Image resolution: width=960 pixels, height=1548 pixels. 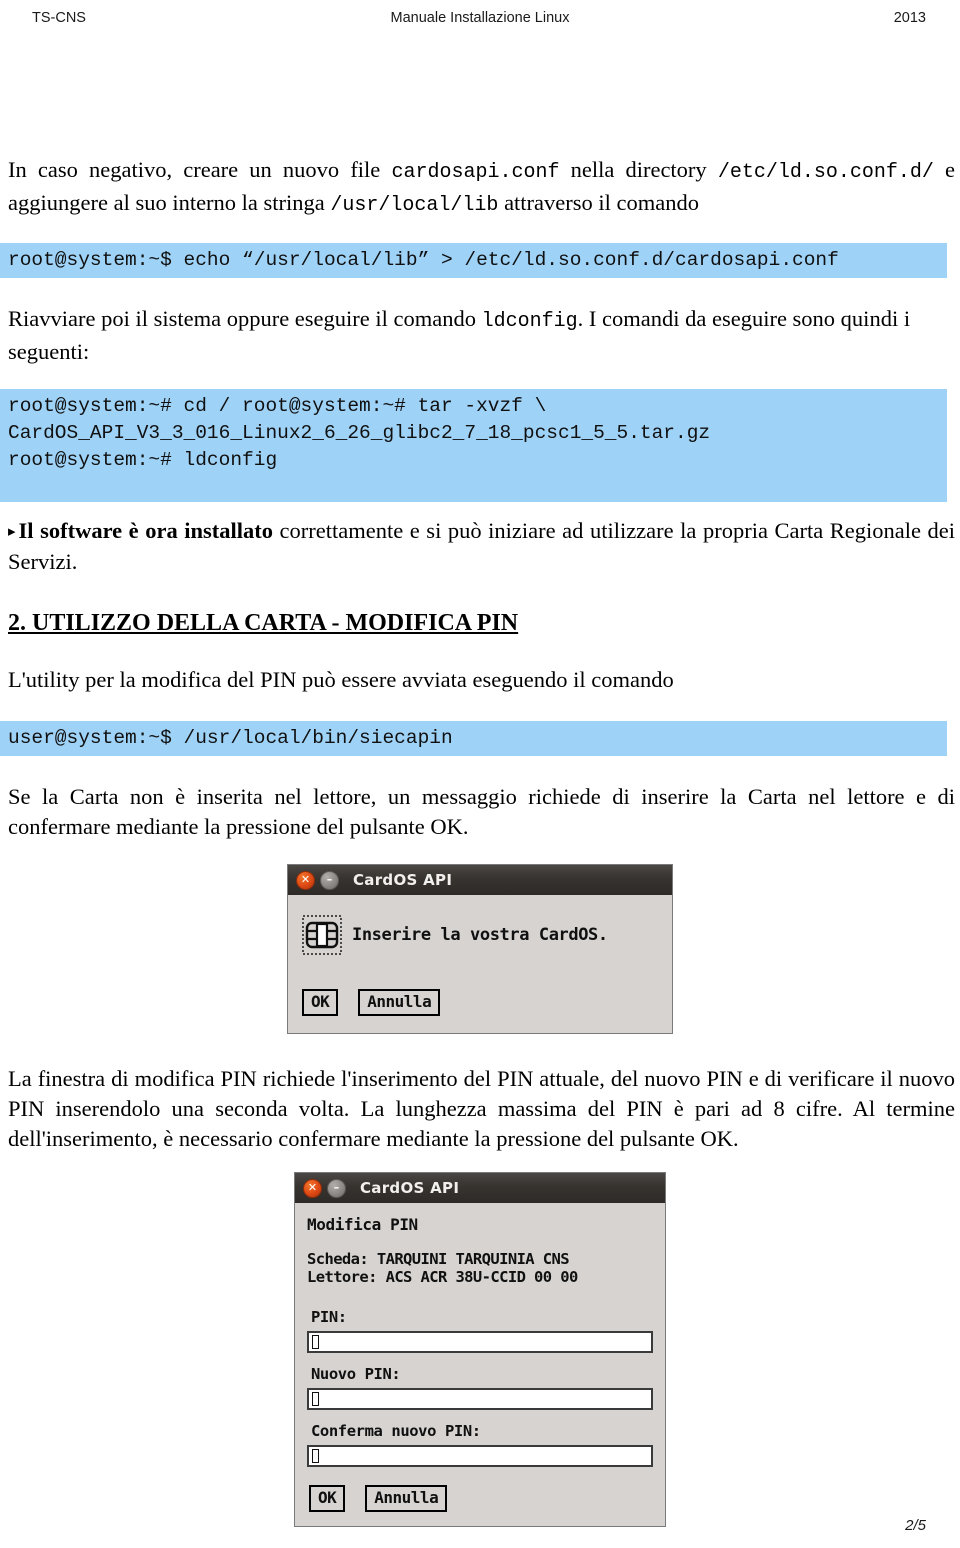 I want to click on dialog-pin-heading: Modifica PIN, so click(x=362, y=1224).